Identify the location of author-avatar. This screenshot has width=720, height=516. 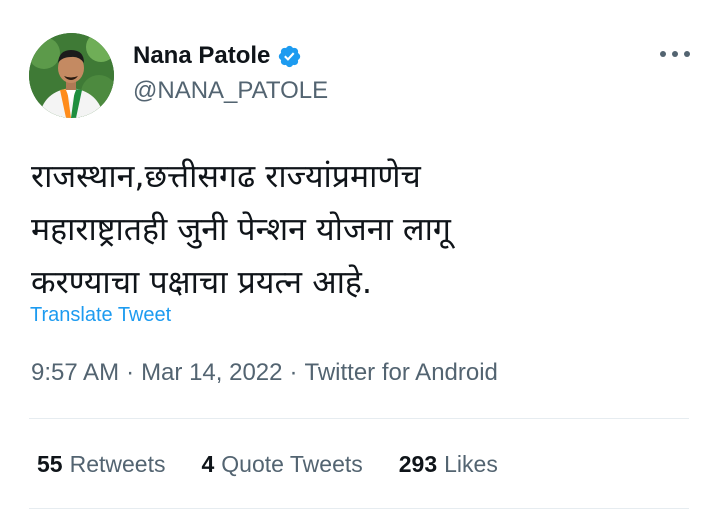
(71, 75).